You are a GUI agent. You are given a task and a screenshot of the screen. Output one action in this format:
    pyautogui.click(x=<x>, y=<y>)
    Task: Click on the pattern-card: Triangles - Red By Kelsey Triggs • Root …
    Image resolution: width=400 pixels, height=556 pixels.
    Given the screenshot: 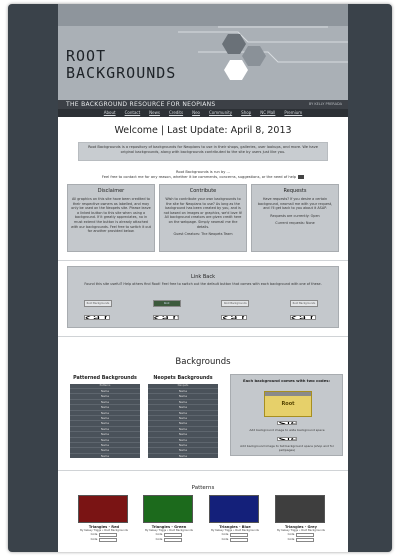 What is the action you would take?
    pyautogui.click(x=104, y=518)
    